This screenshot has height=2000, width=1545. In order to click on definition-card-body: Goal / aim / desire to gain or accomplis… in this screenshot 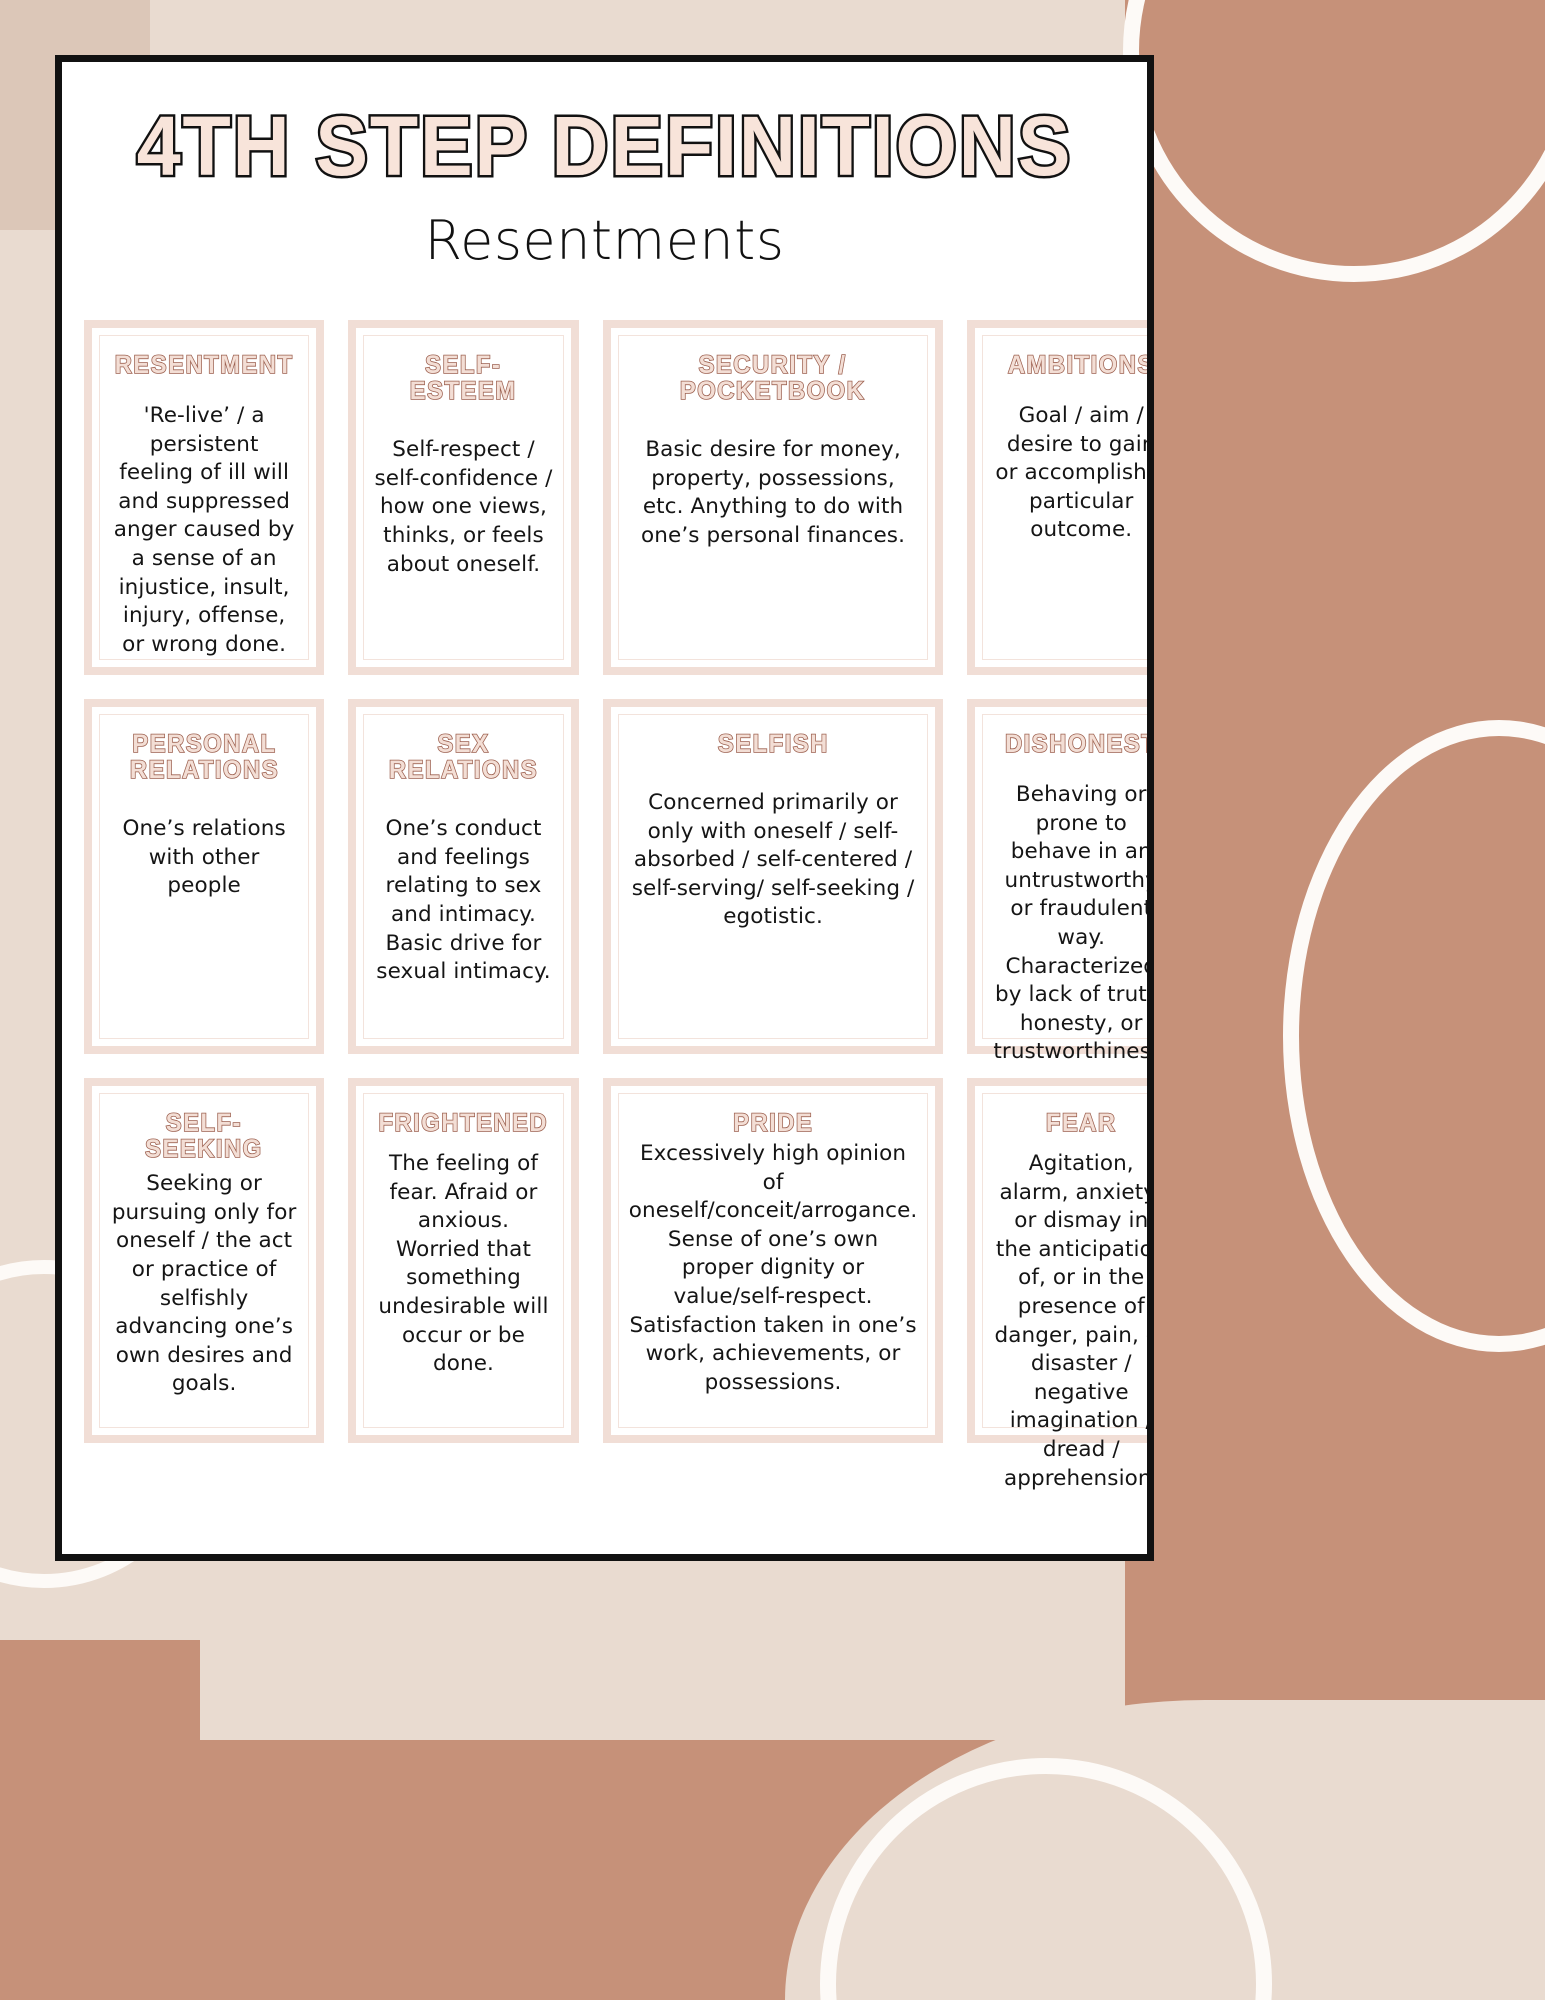, I will do `click(1074, 473)`.